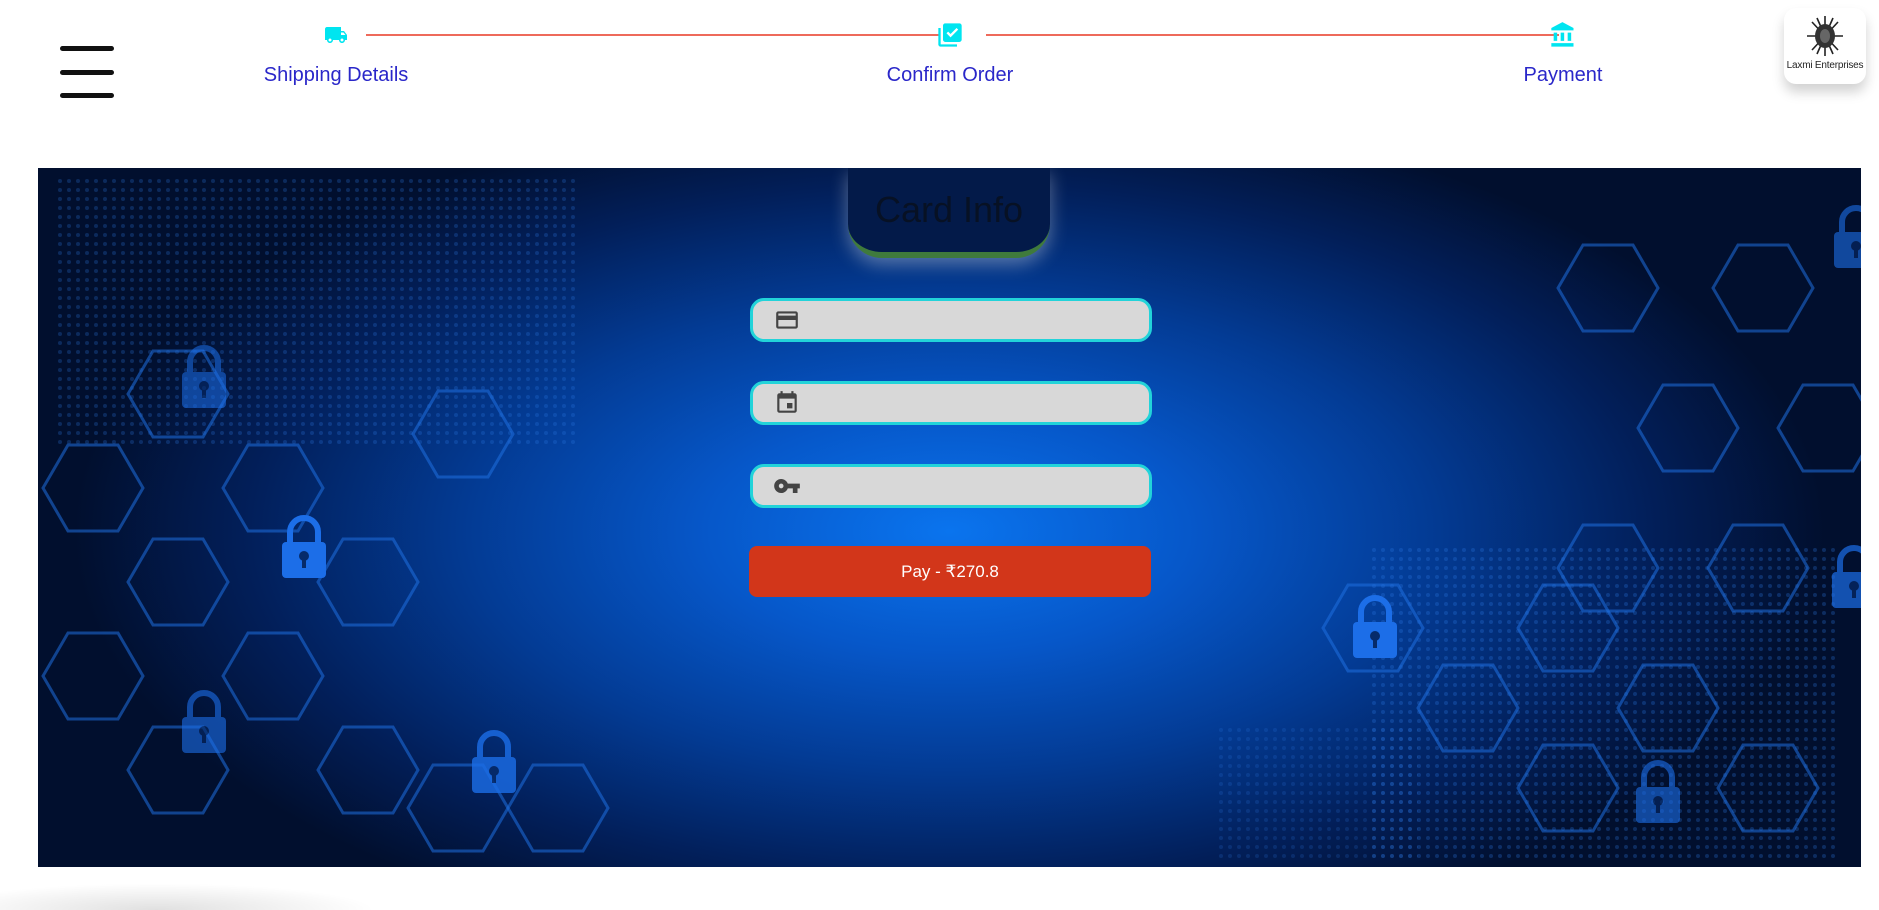  What do you see at coordinates (1563, 75) in the screenshot?
I see `step-label: Payment` at bounding box center [1563, 75].